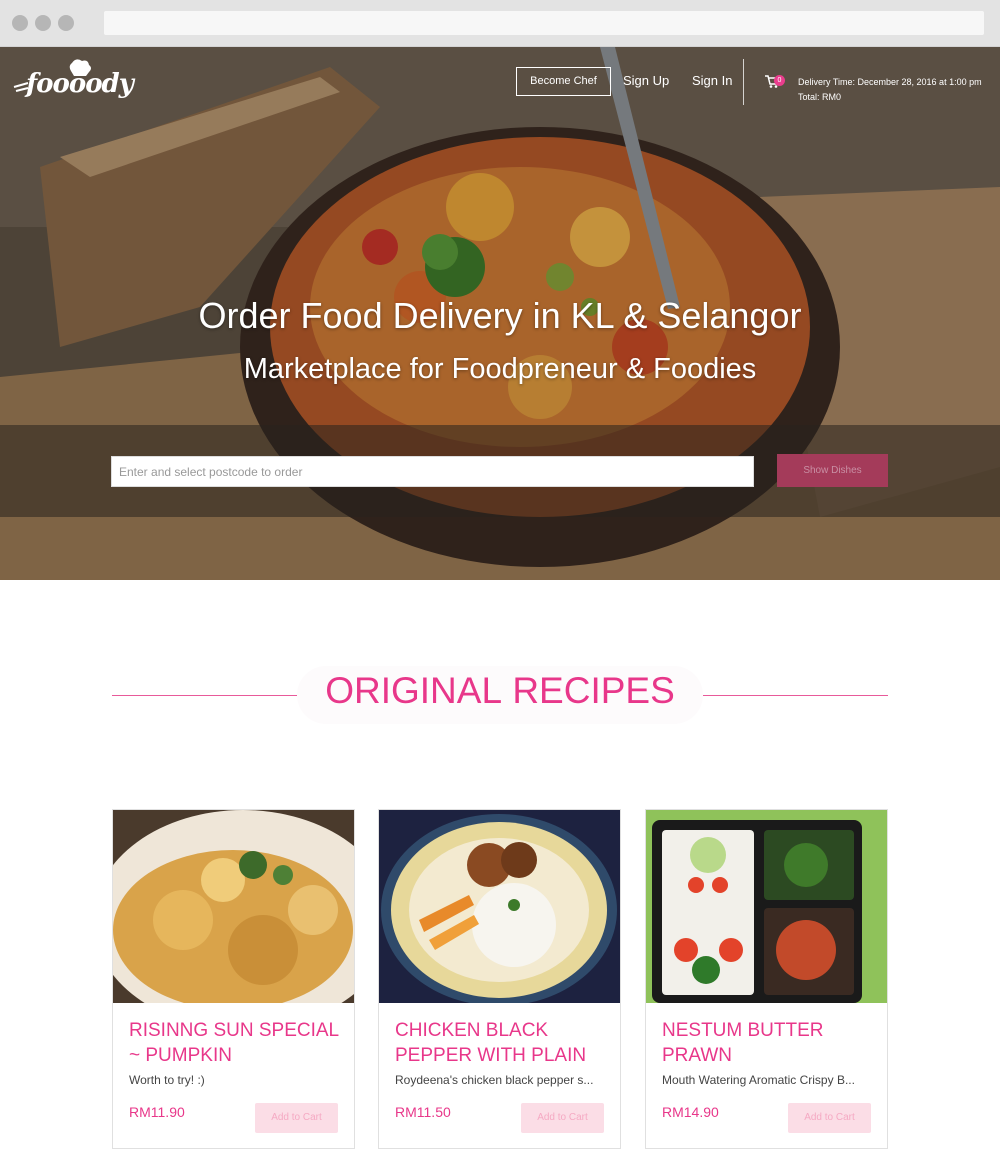 This screenshot has height=1149, width=1000. Describe the element at coordinates (66, 23) in the screenshot. I see `window-maximize-dot` at that location.